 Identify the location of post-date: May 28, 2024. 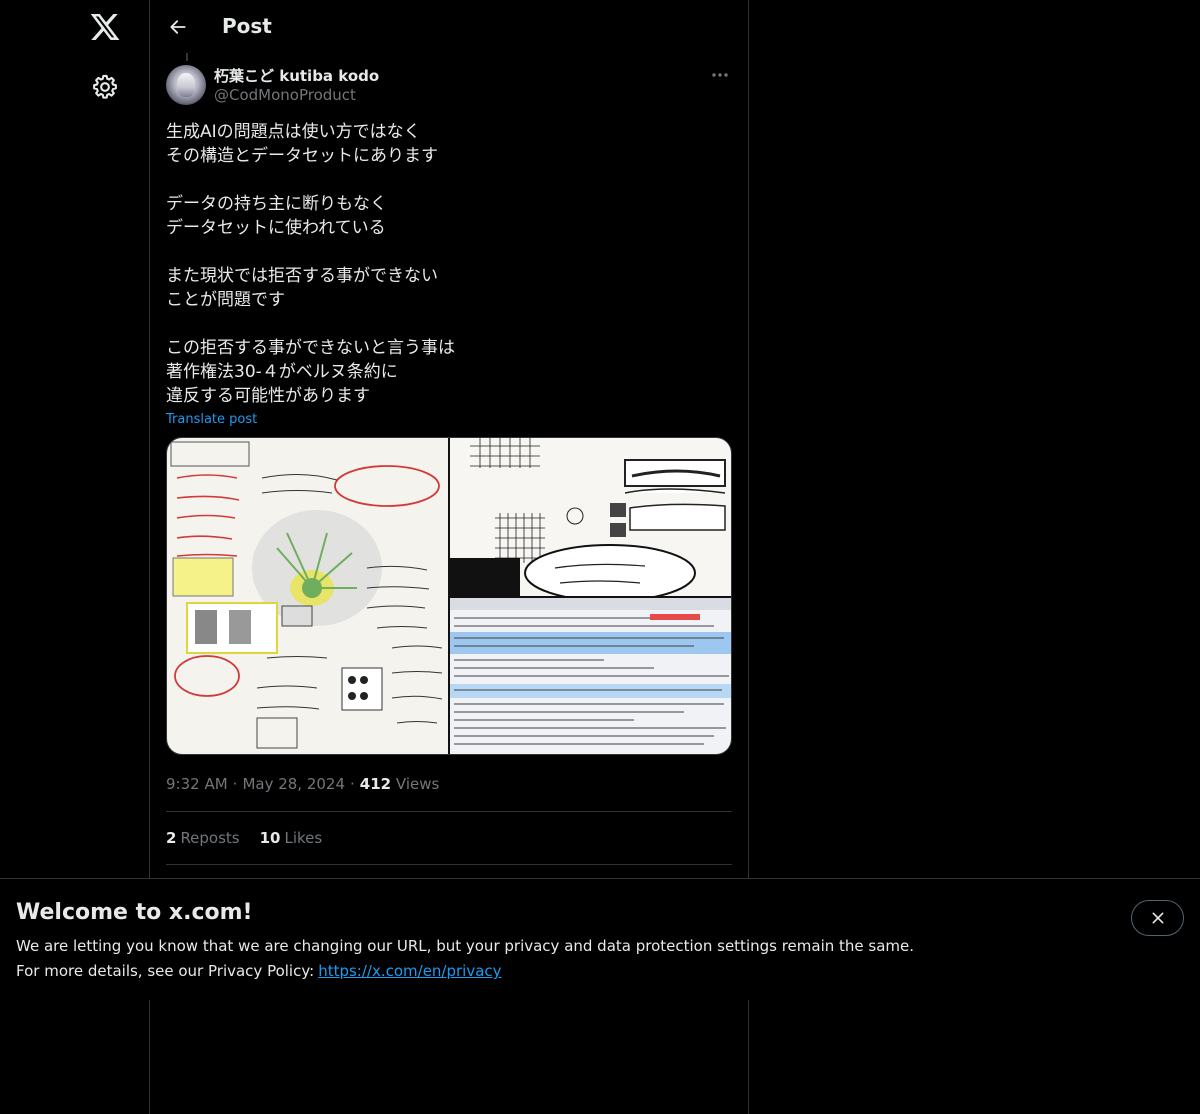
(293, 784).